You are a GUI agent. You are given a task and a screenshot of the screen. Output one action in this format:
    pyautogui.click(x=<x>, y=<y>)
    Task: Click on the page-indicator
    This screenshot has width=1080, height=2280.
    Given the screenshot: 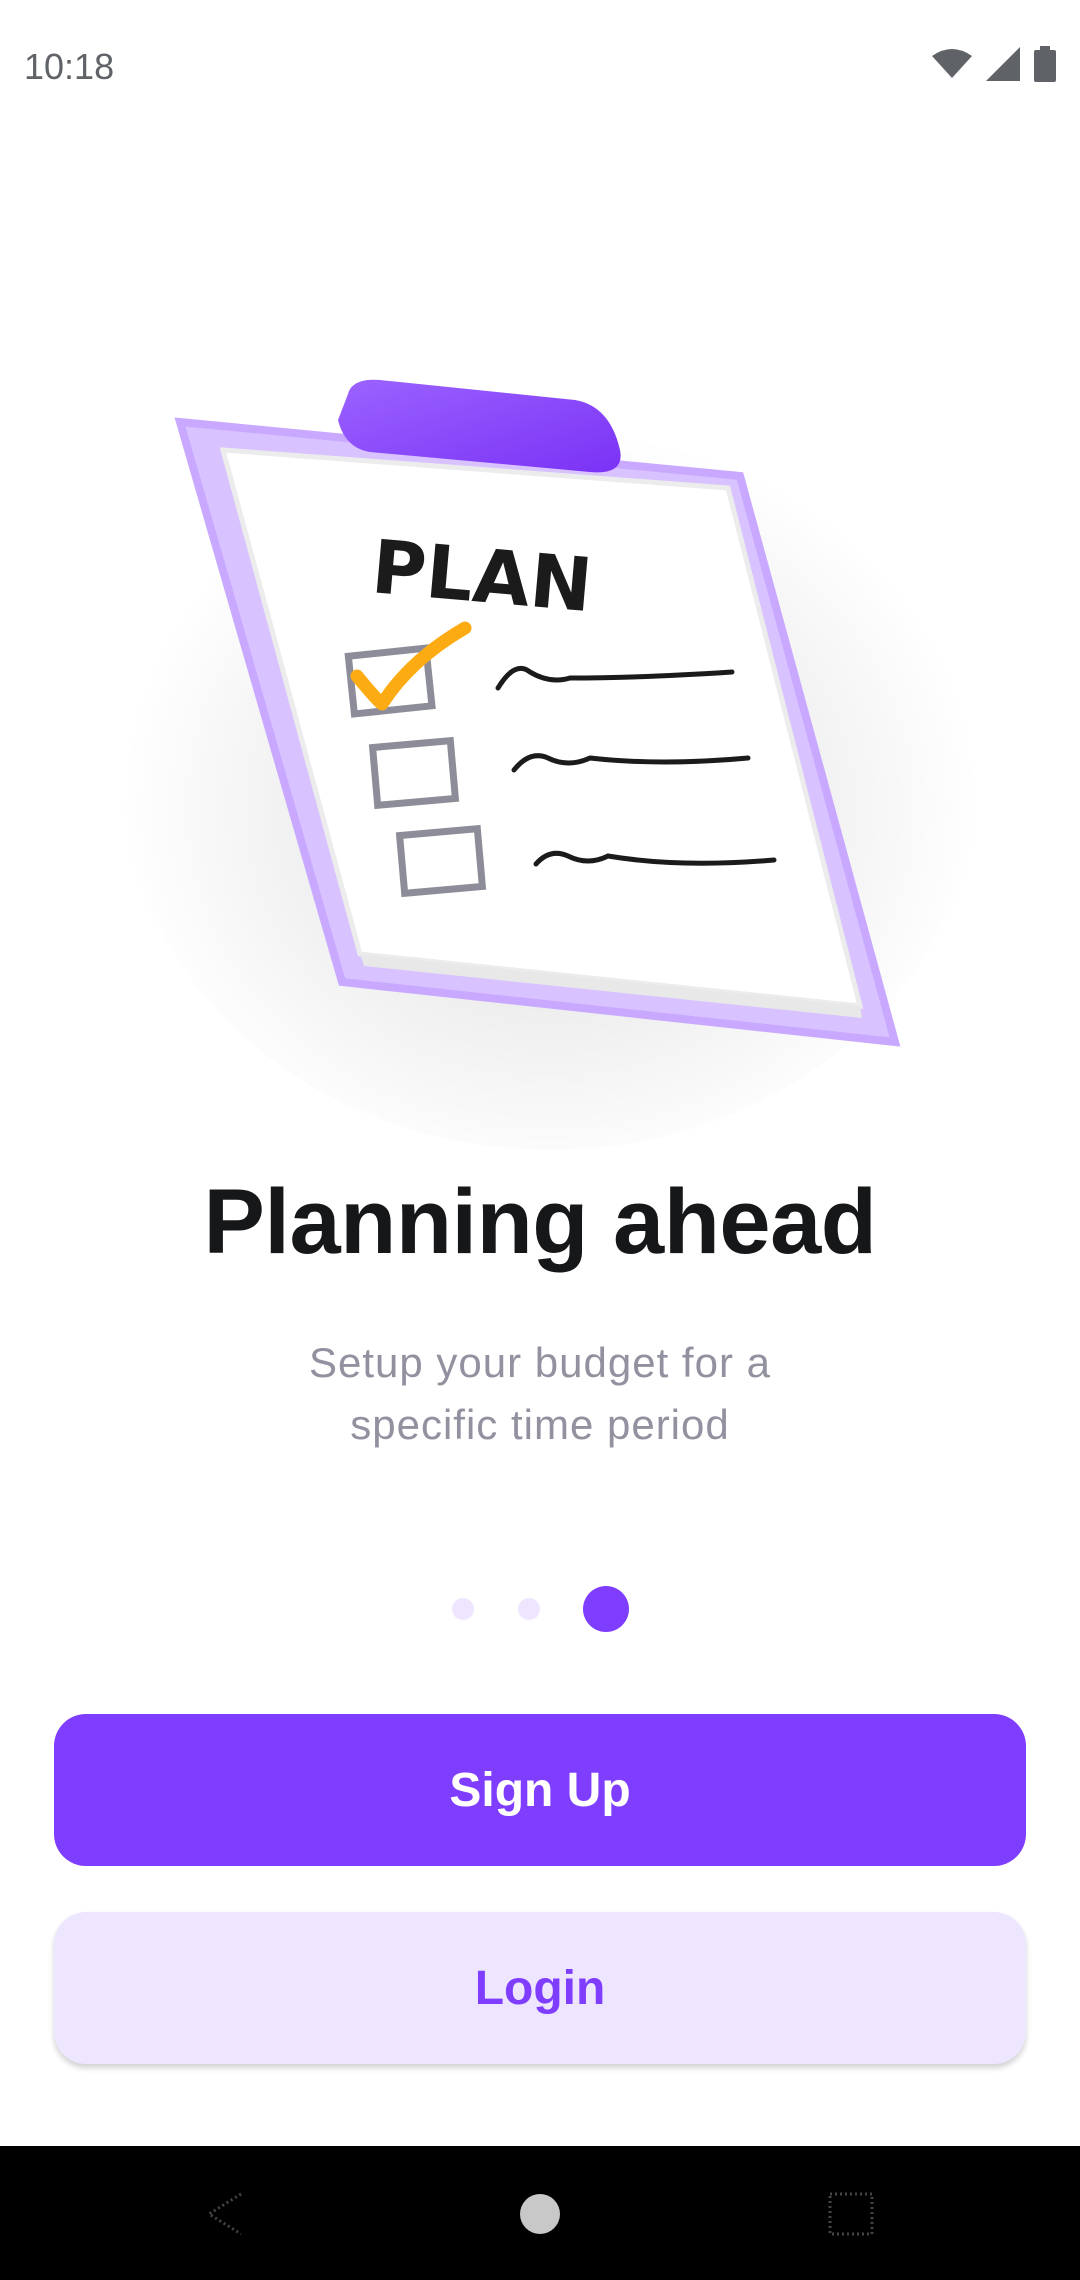 What is the action you would take?
    pyautogui.click(x=540, y=1609)
    